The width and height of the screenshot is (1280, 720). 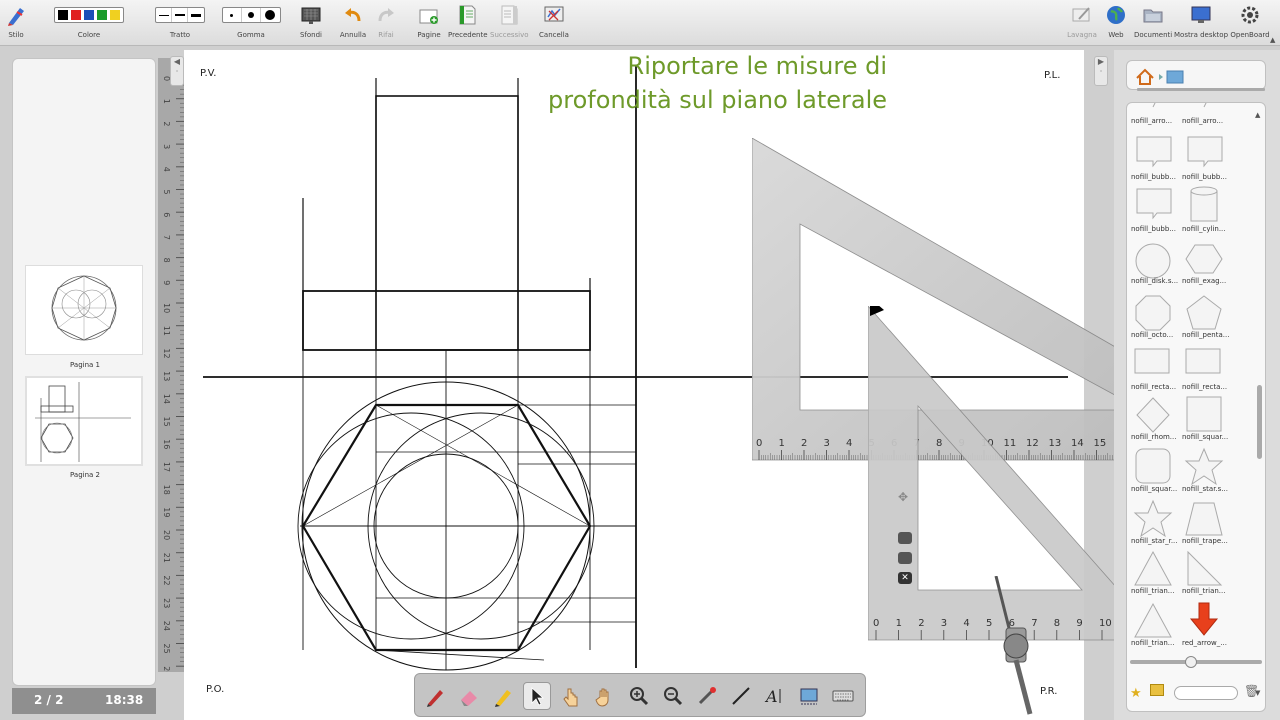 What do you see at coordinates (164, 15) in the screenshot?
I see `stroke-thin-option` at bounding box center [164, 15].